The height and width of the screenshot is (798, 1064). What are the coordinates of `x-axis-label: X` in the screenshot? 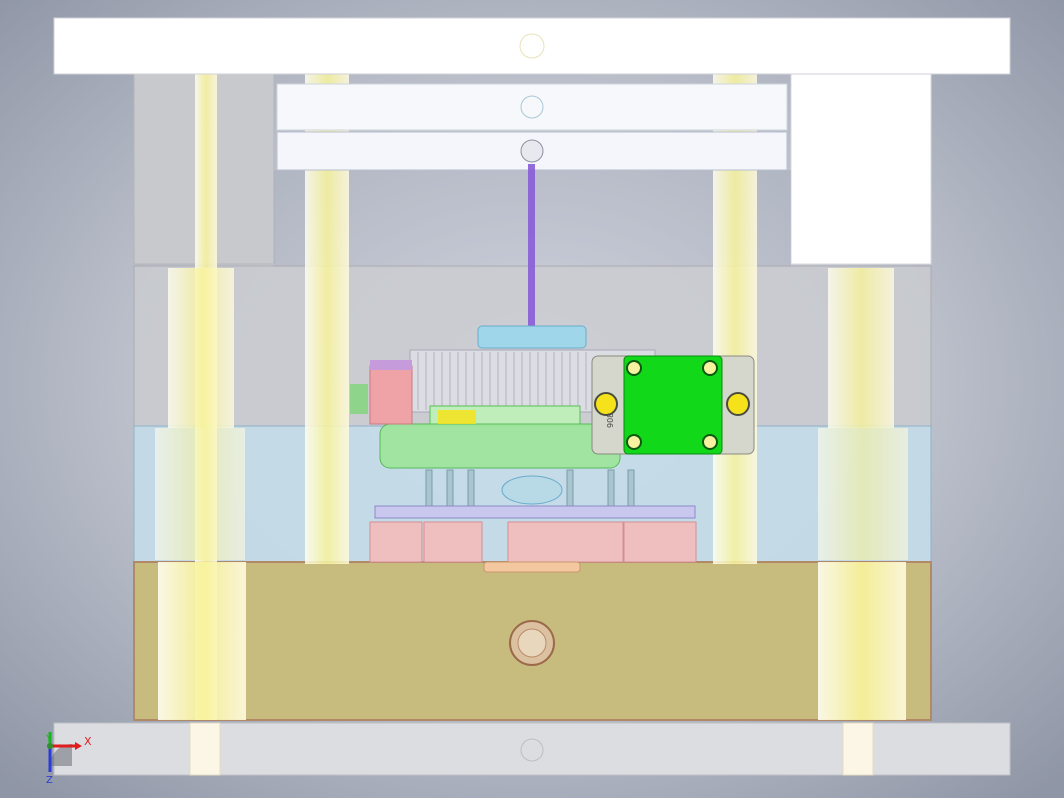 It's located at (88, 741).